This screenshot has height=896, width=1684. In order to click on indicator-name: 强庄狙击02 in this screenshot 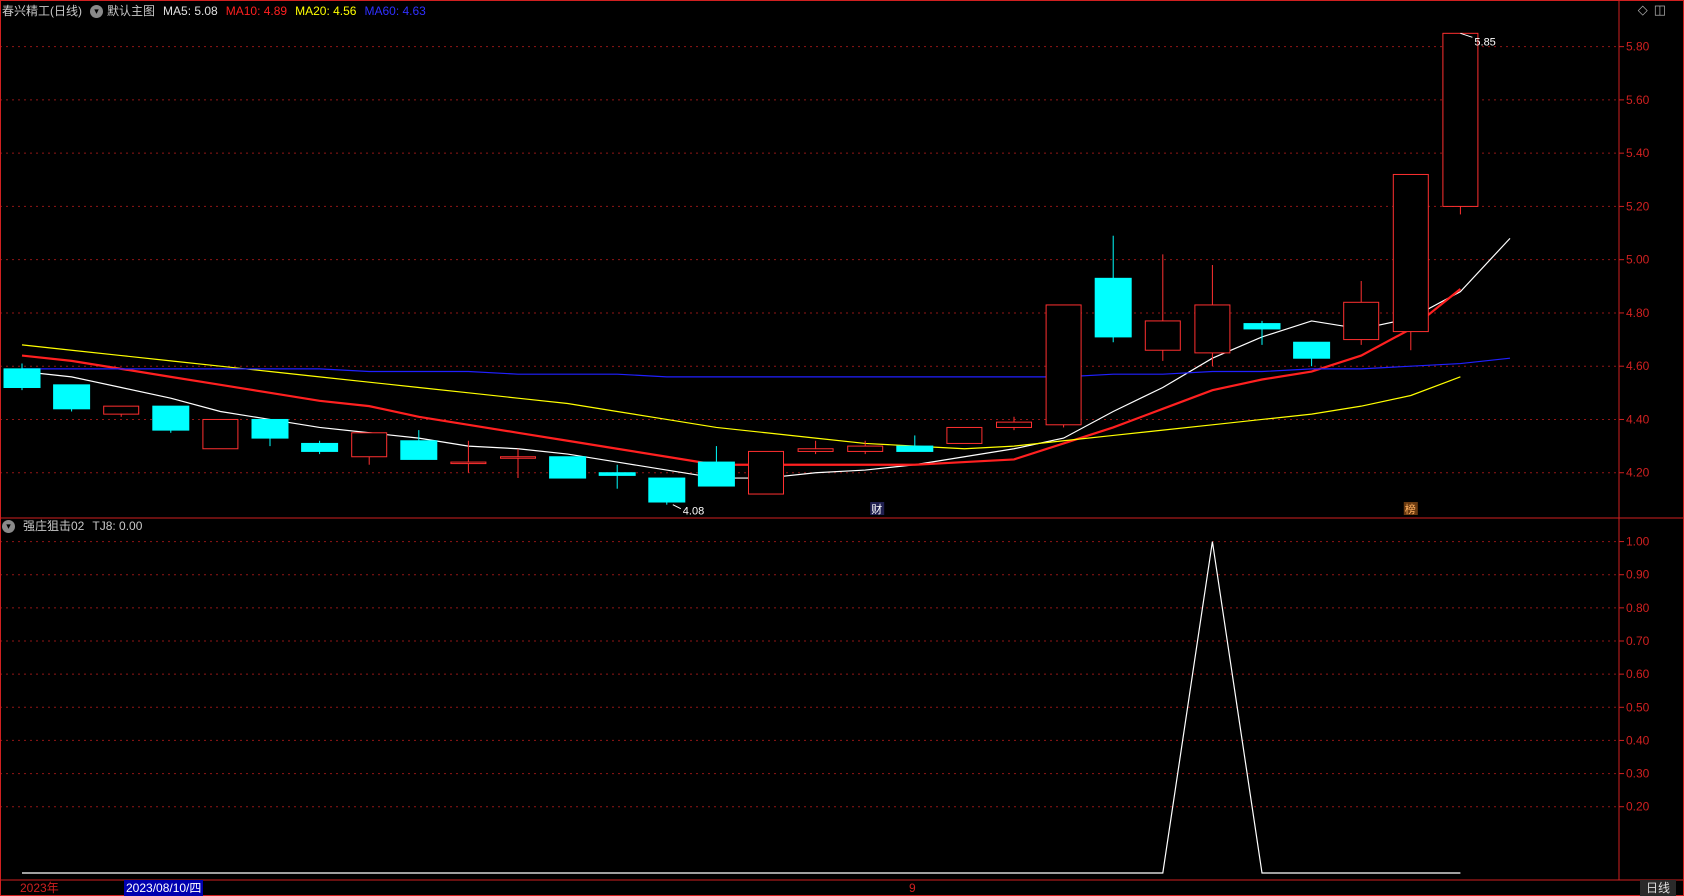, I will do `click(53, 526)`.